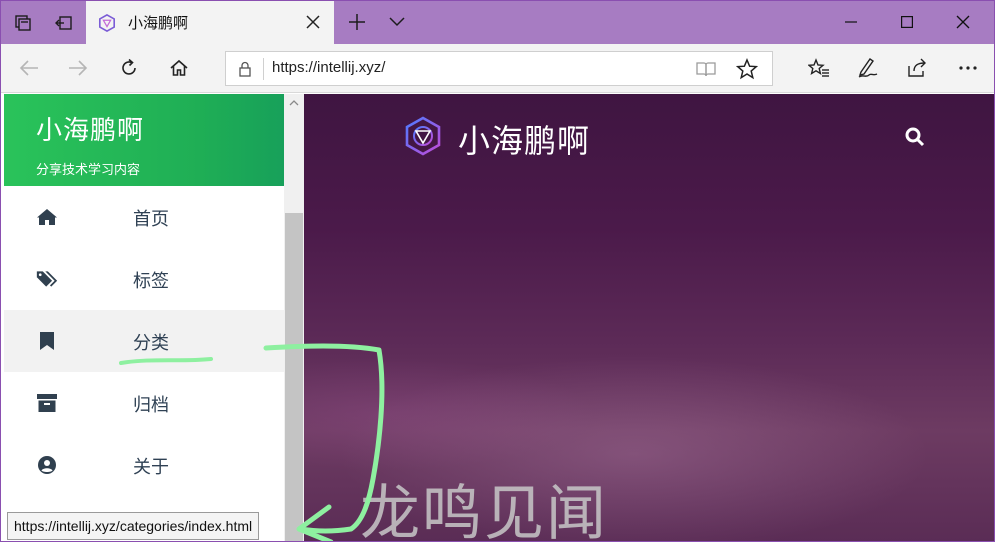 The width and height of the screenshot is (995, 542). Describe the element at coordinates (23, 23) in the screenshot. I see `tab-actions-icon` at that location.